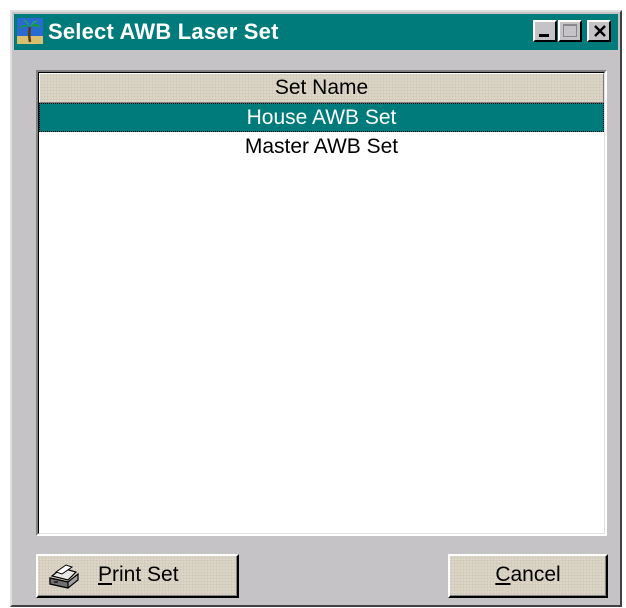 The width and height of the screenshot is (626, 608). I want to click on column-header-set-name: Set Name, so click(321, 88).